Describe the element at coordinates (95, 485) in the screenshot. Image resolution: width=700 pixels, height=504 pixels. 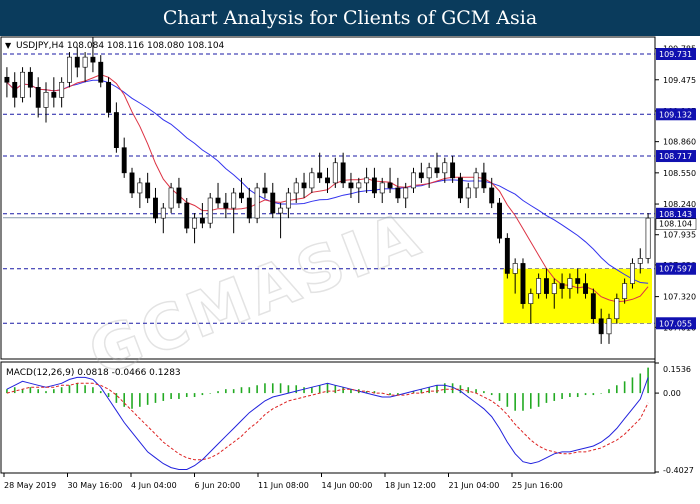
I see `time-tick-label: 30 May 16:00` at that location.